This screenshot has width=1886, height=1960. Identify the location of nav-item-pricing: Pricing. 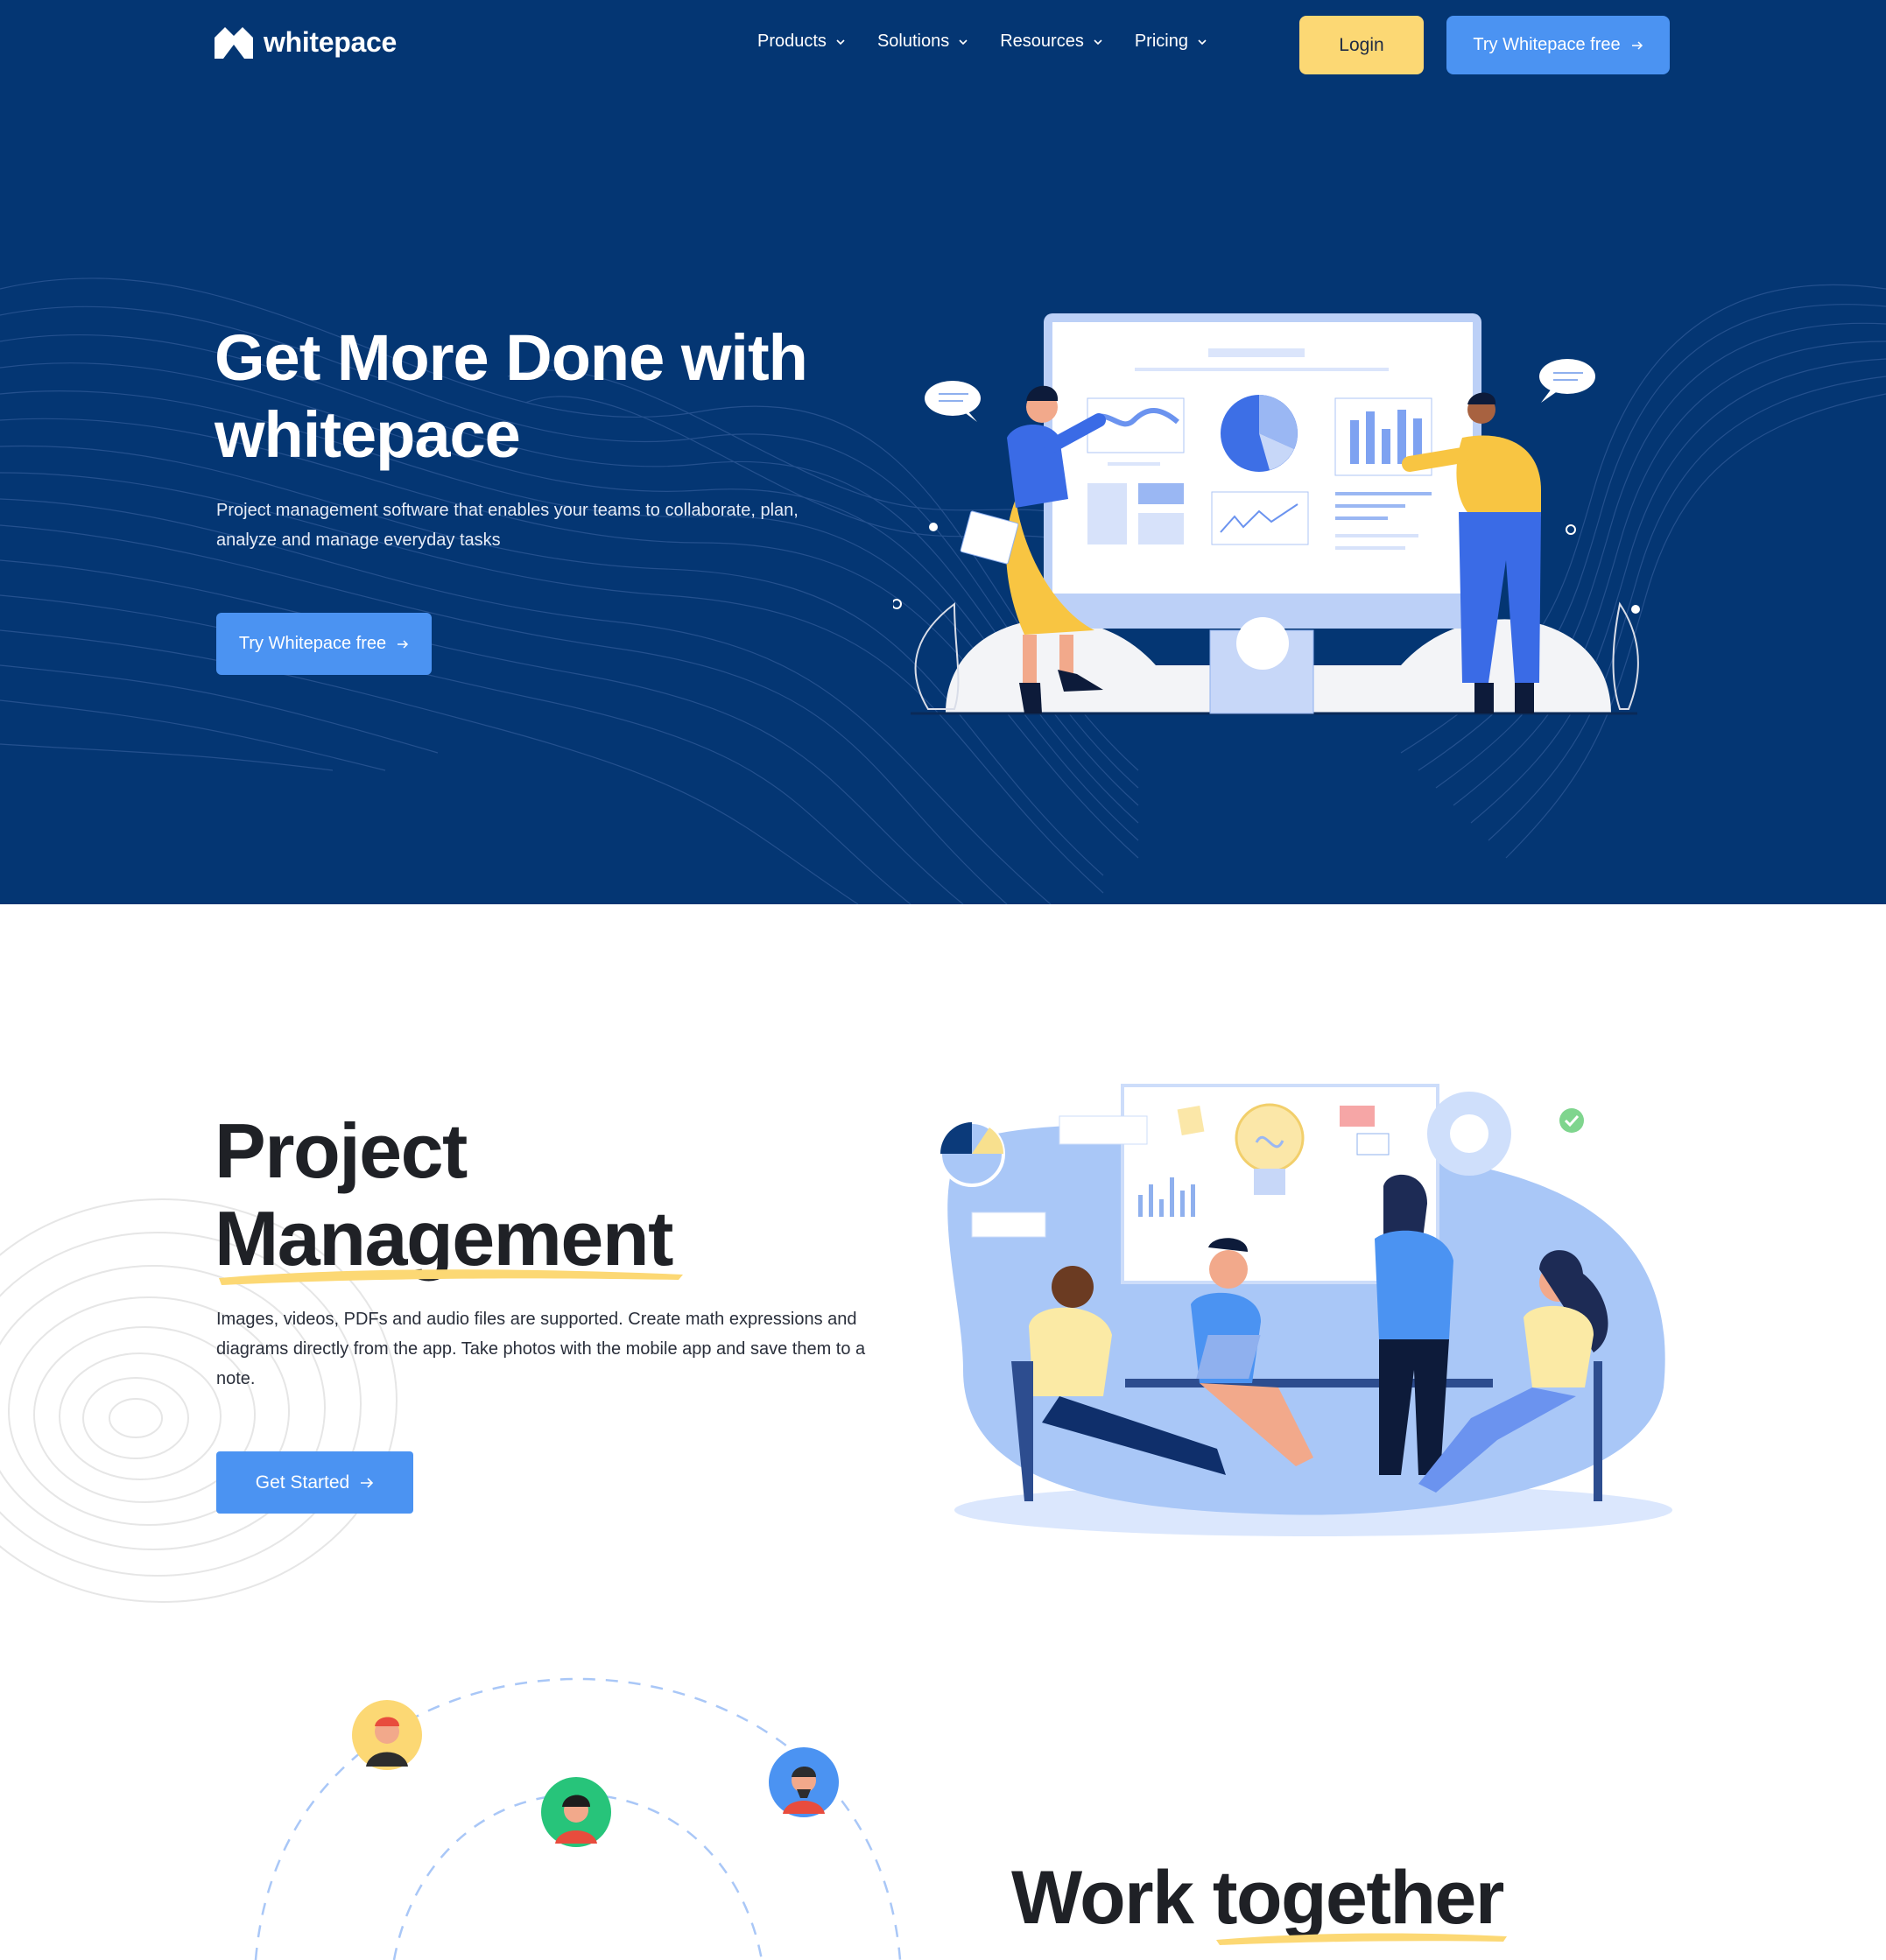
(1171, 42).